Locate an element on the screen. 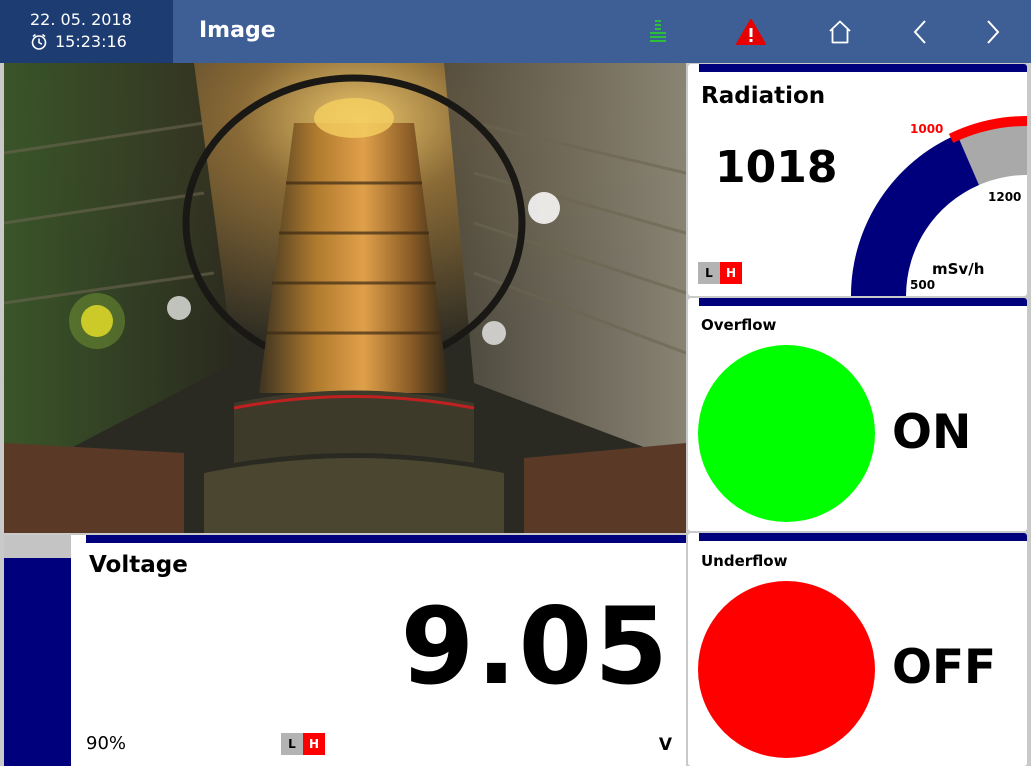 Image resolution: width=1031 pixels, height=766 pixels. clock-icon is located at coordinates (39, 41).